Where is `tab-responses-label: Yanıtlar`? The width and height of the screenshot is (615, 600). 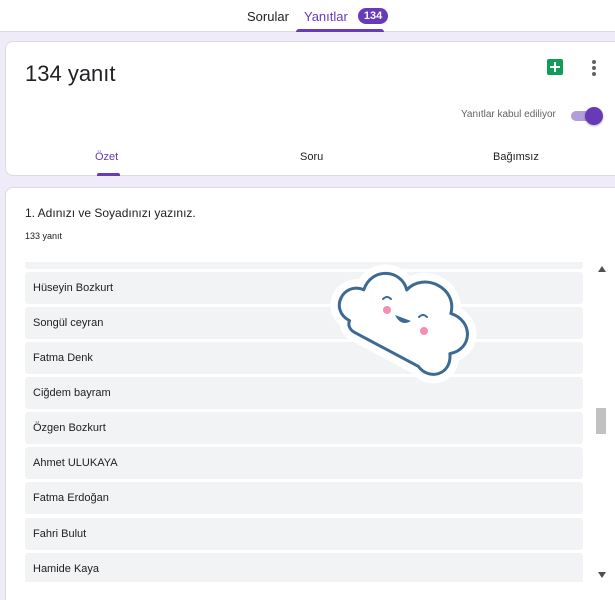
tab-responses-label: Yanıtlar is located at coordinates (326, 16).